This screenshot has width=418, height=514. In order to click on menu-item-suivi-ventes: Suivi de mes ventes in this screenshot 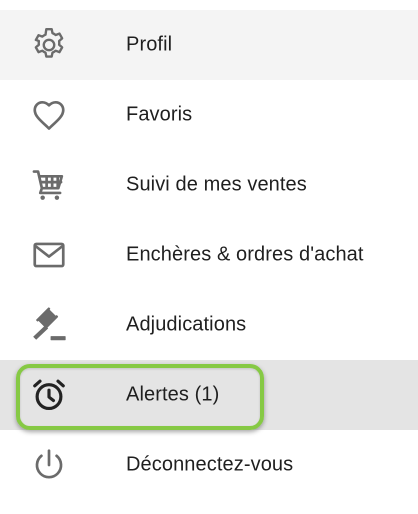, I will do `click(209, 185)`.